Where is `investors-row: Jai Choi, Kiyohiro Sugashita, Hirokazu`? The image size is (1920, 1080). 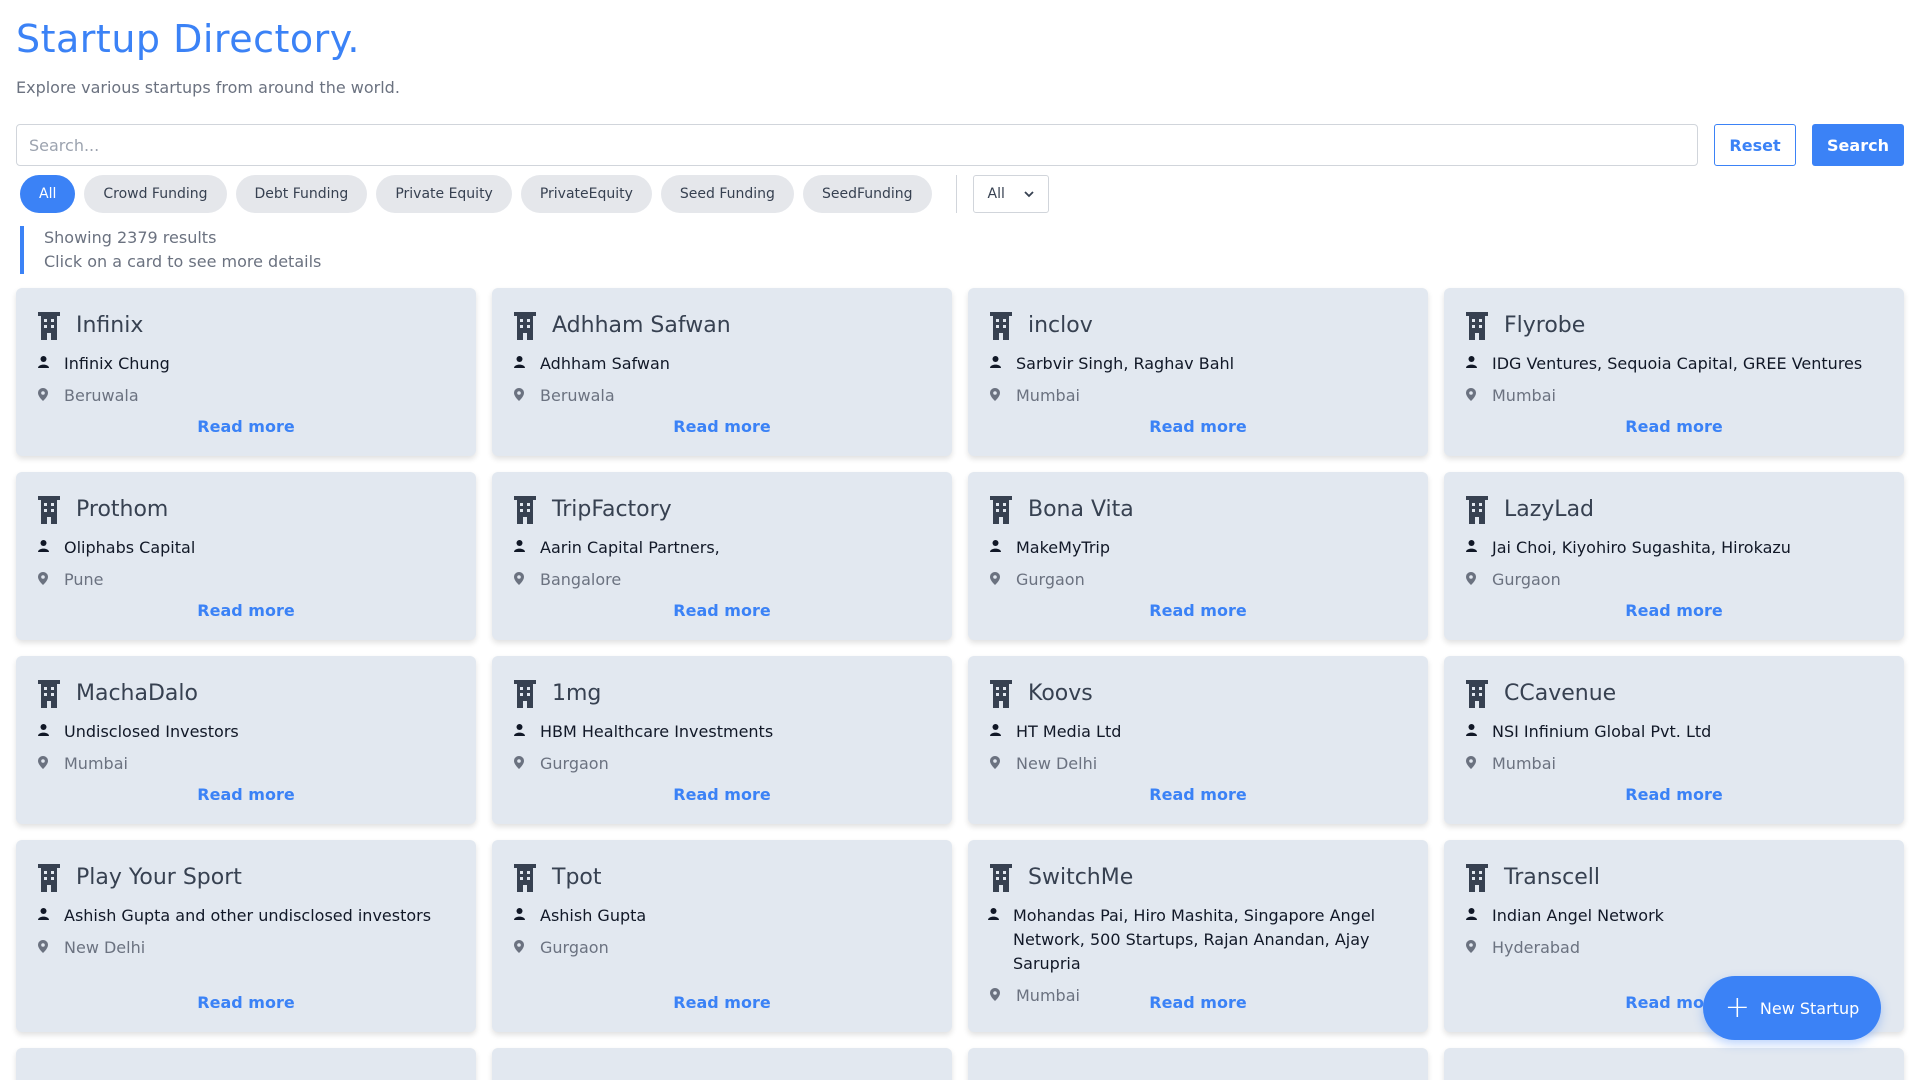 investors-row: Jai Choi, Kiyohiro Sugashita, Hirokazu is located at coordinates (1672, 548).